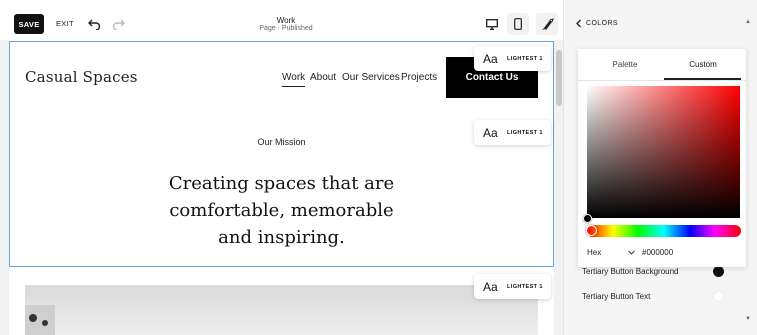 The image size is (757, 335). I want to click on nav-link-our-services: Our Services, so click(371, 77).